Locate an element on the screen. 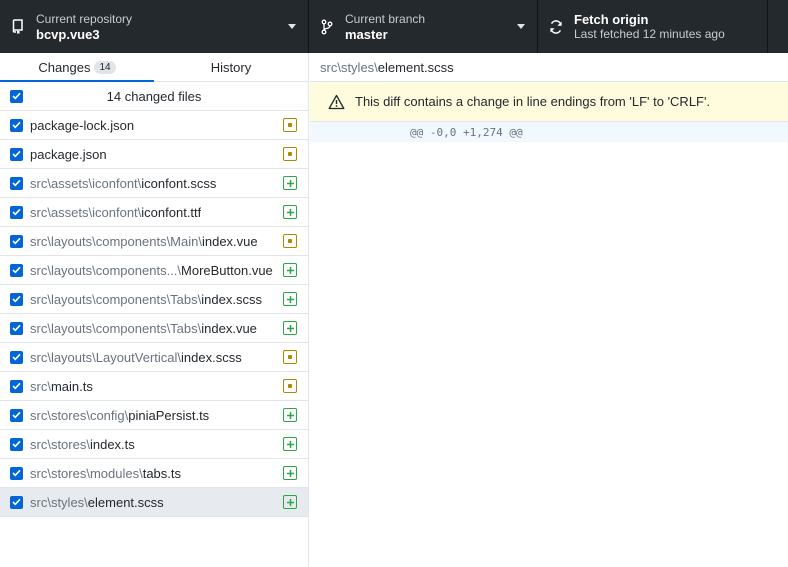  file-name: package-lock.json is located at coordinates (82, 125).